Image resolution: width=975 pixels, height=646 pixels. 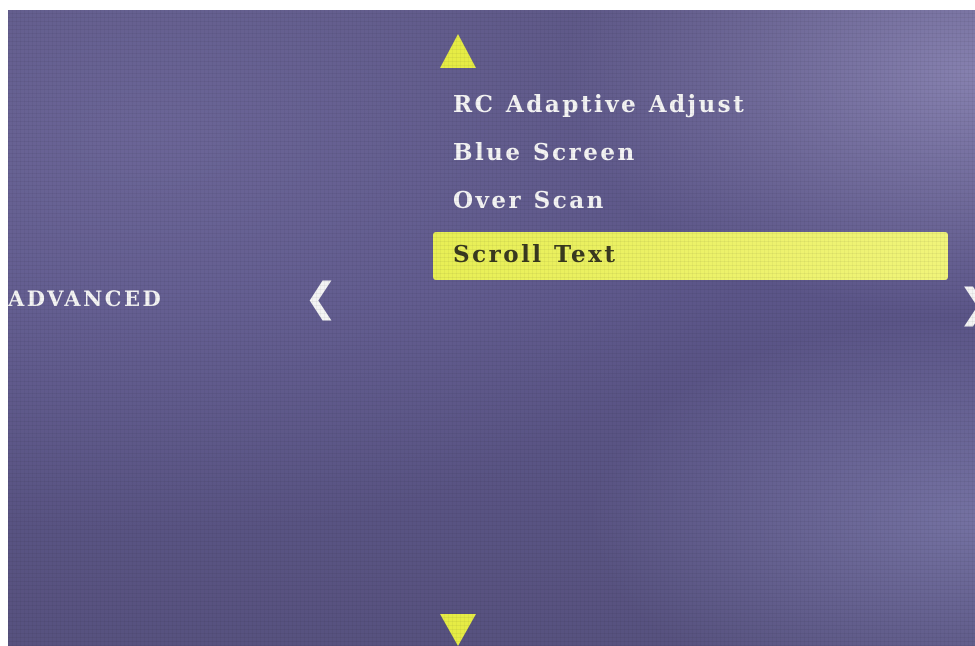 I want to click on scroll-down-arrow-icon, so click(x=458, y=630).